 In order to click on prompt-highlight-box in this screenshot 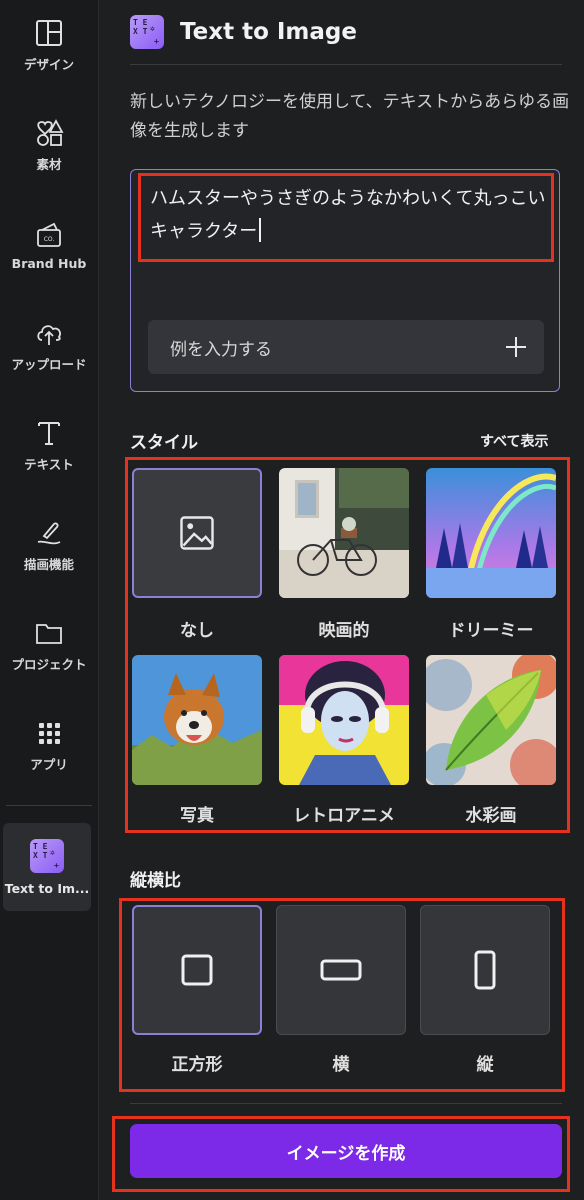, I will do `click(346, 217)`.